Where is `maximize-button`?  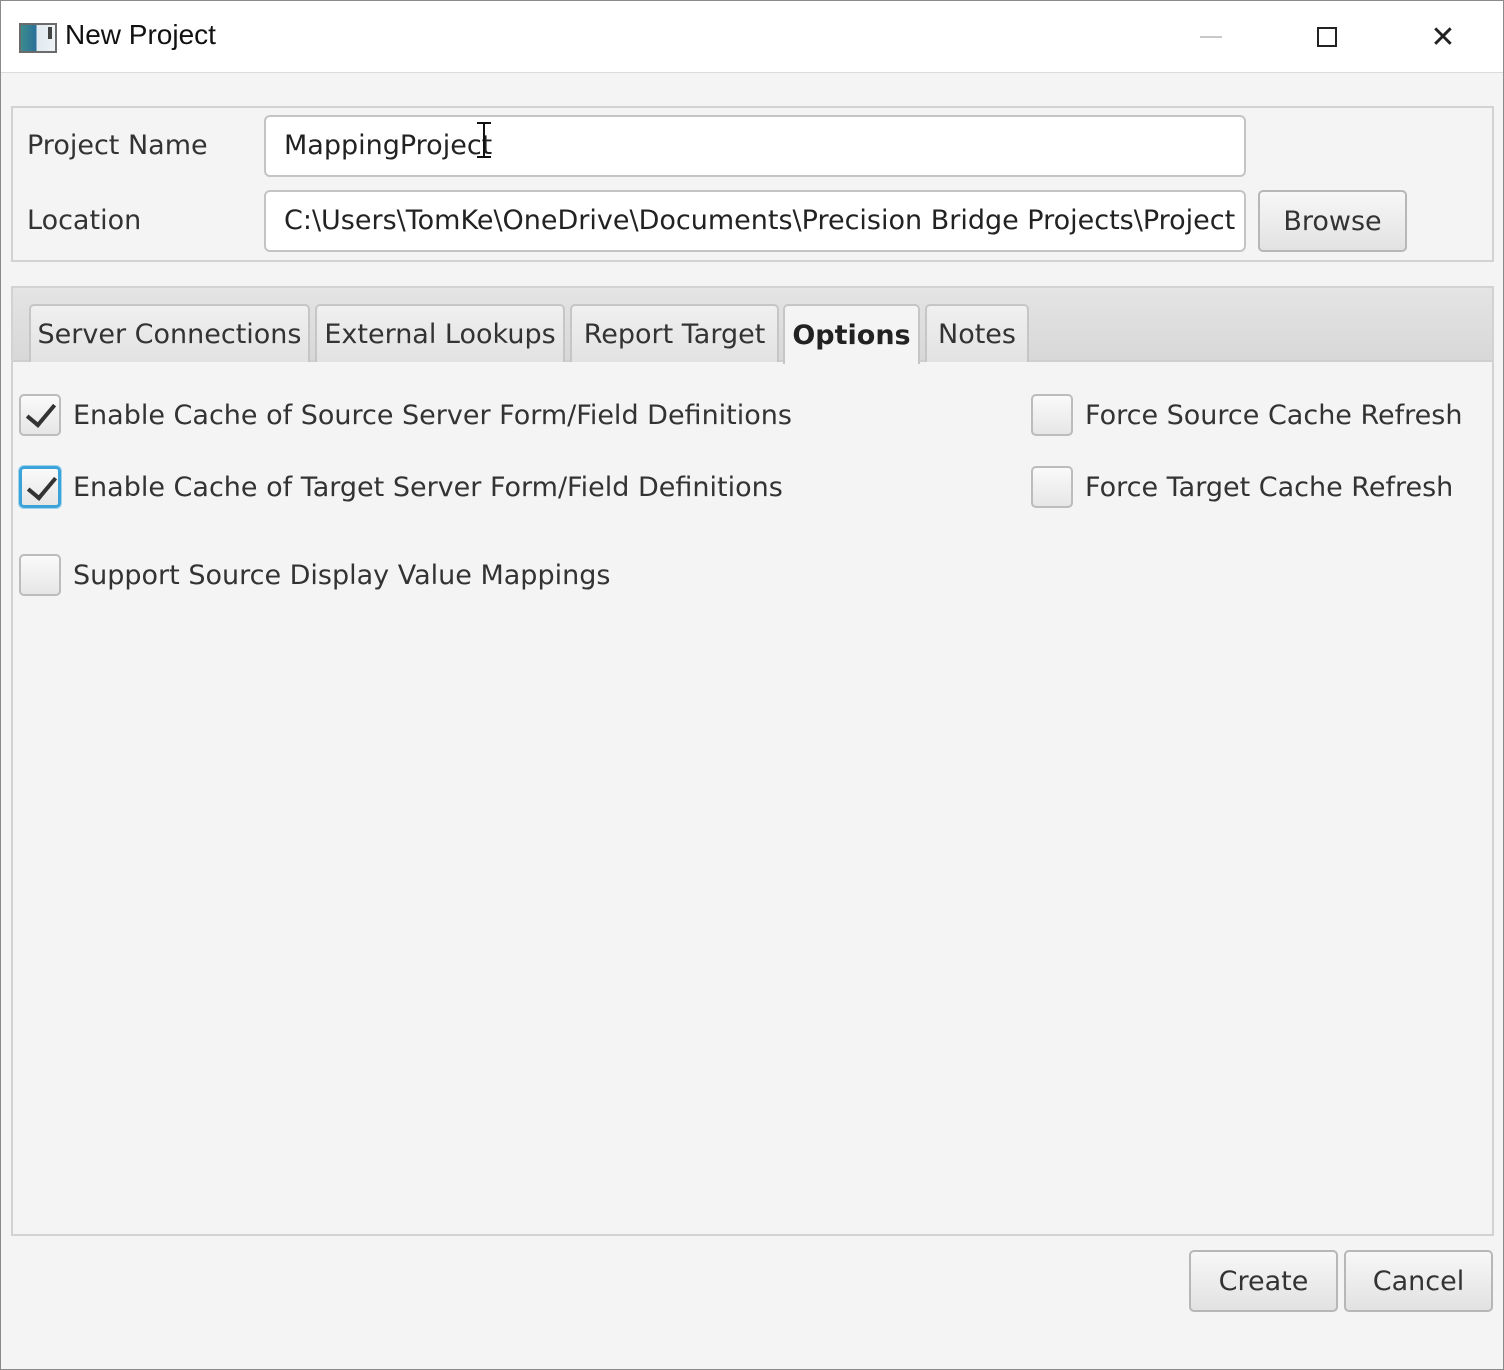 maximize-button is located at coordinates (1327, 37).